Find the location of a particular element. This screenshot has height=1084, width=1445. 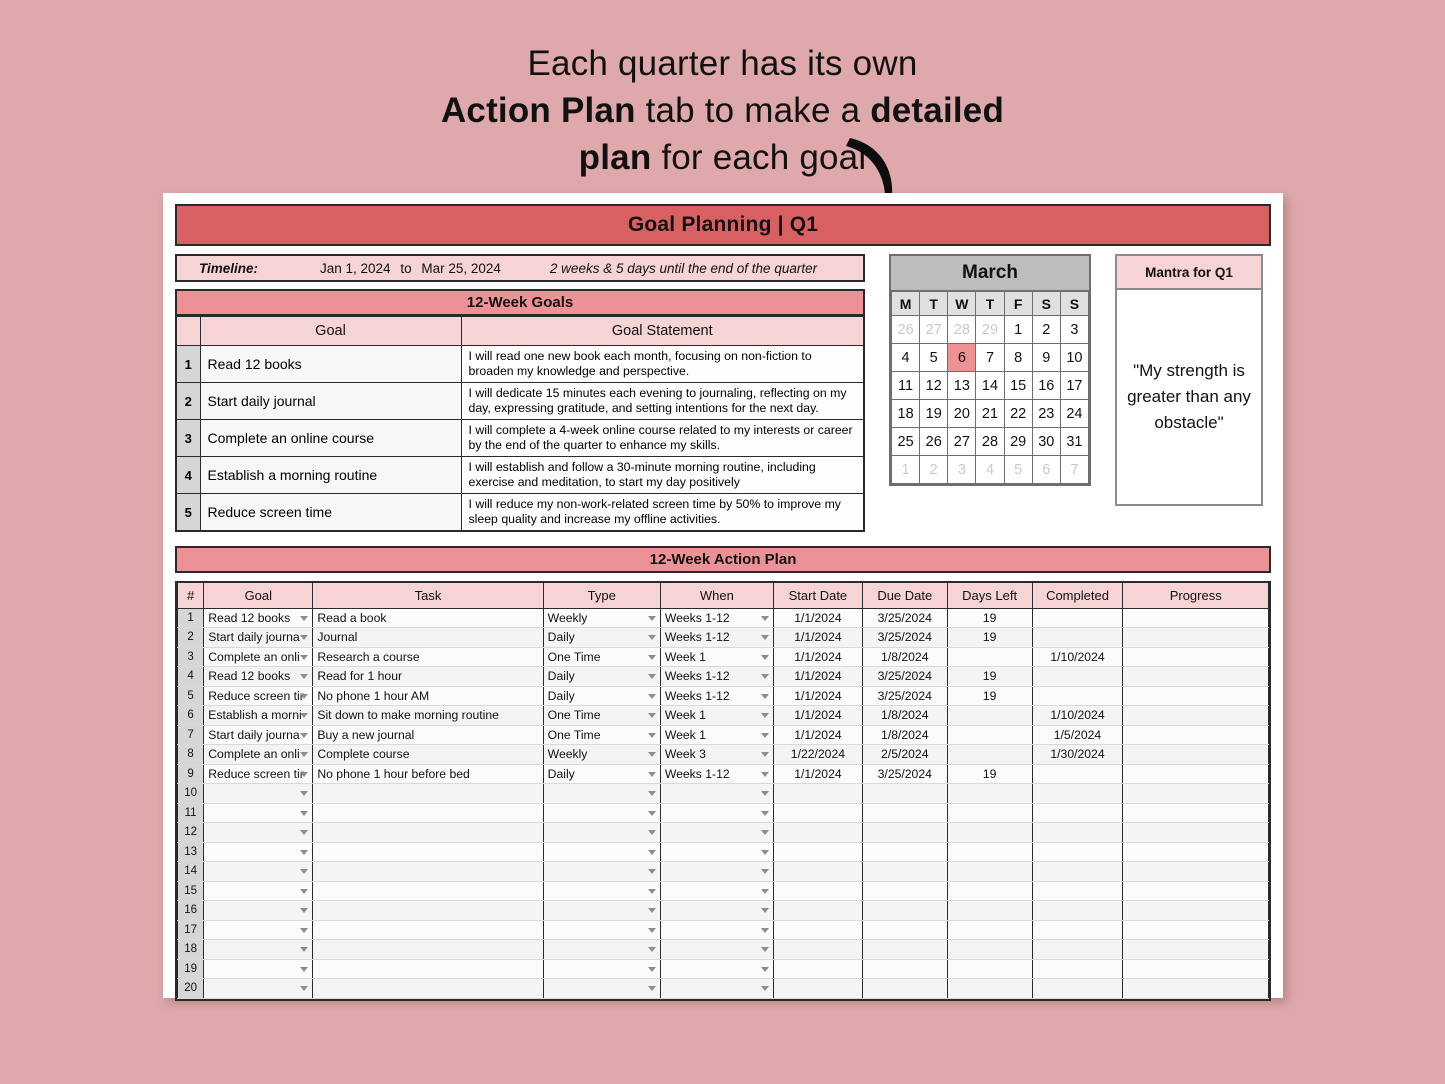

calendar-day-today: 6 is located at coordinates (962, 357).